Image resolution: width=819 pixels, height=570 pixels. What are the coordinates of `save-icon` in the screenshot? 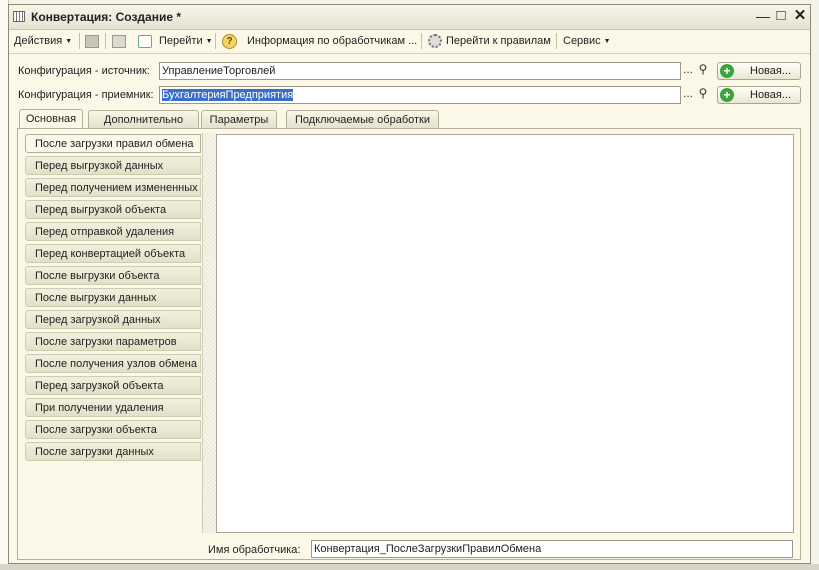 It's located at (92, 41).